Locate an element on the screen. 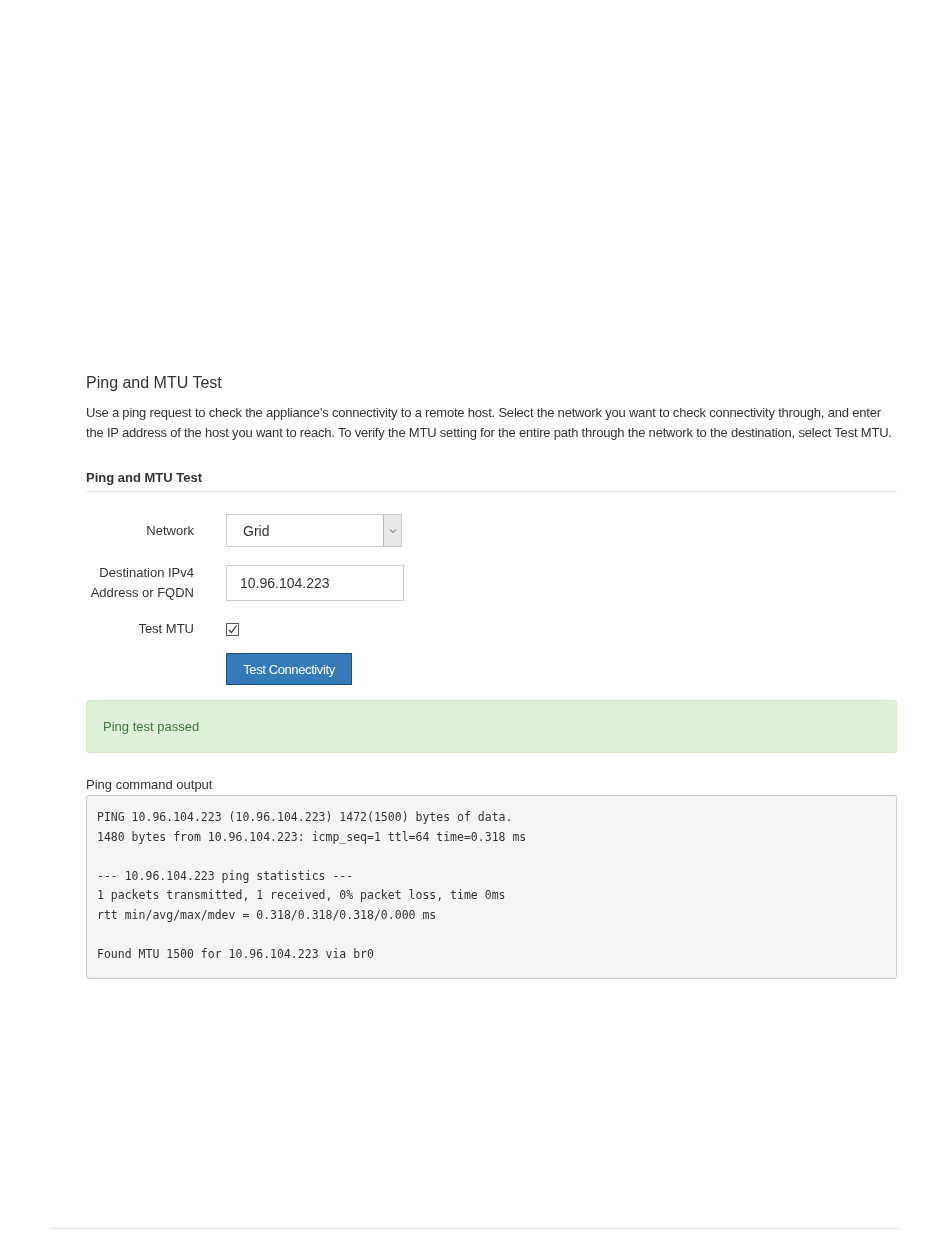  output-line: PING 10.96.104.223 (10.96.104.223) 1472(1500) bytes of data. is located at coordinates (305, 817).